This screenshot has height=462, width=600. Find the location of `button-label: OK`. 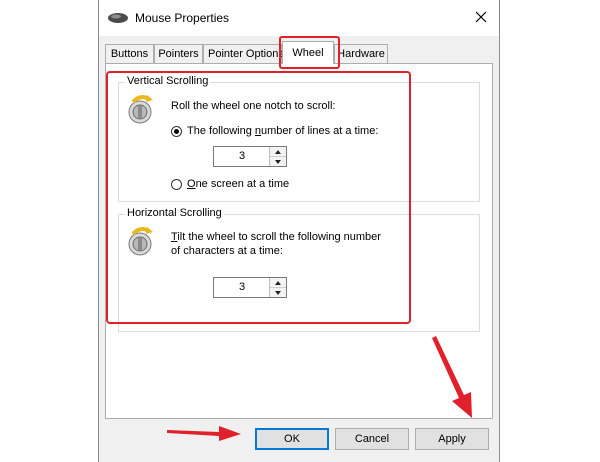

button-label: OK is located at coordinates (292, 439).